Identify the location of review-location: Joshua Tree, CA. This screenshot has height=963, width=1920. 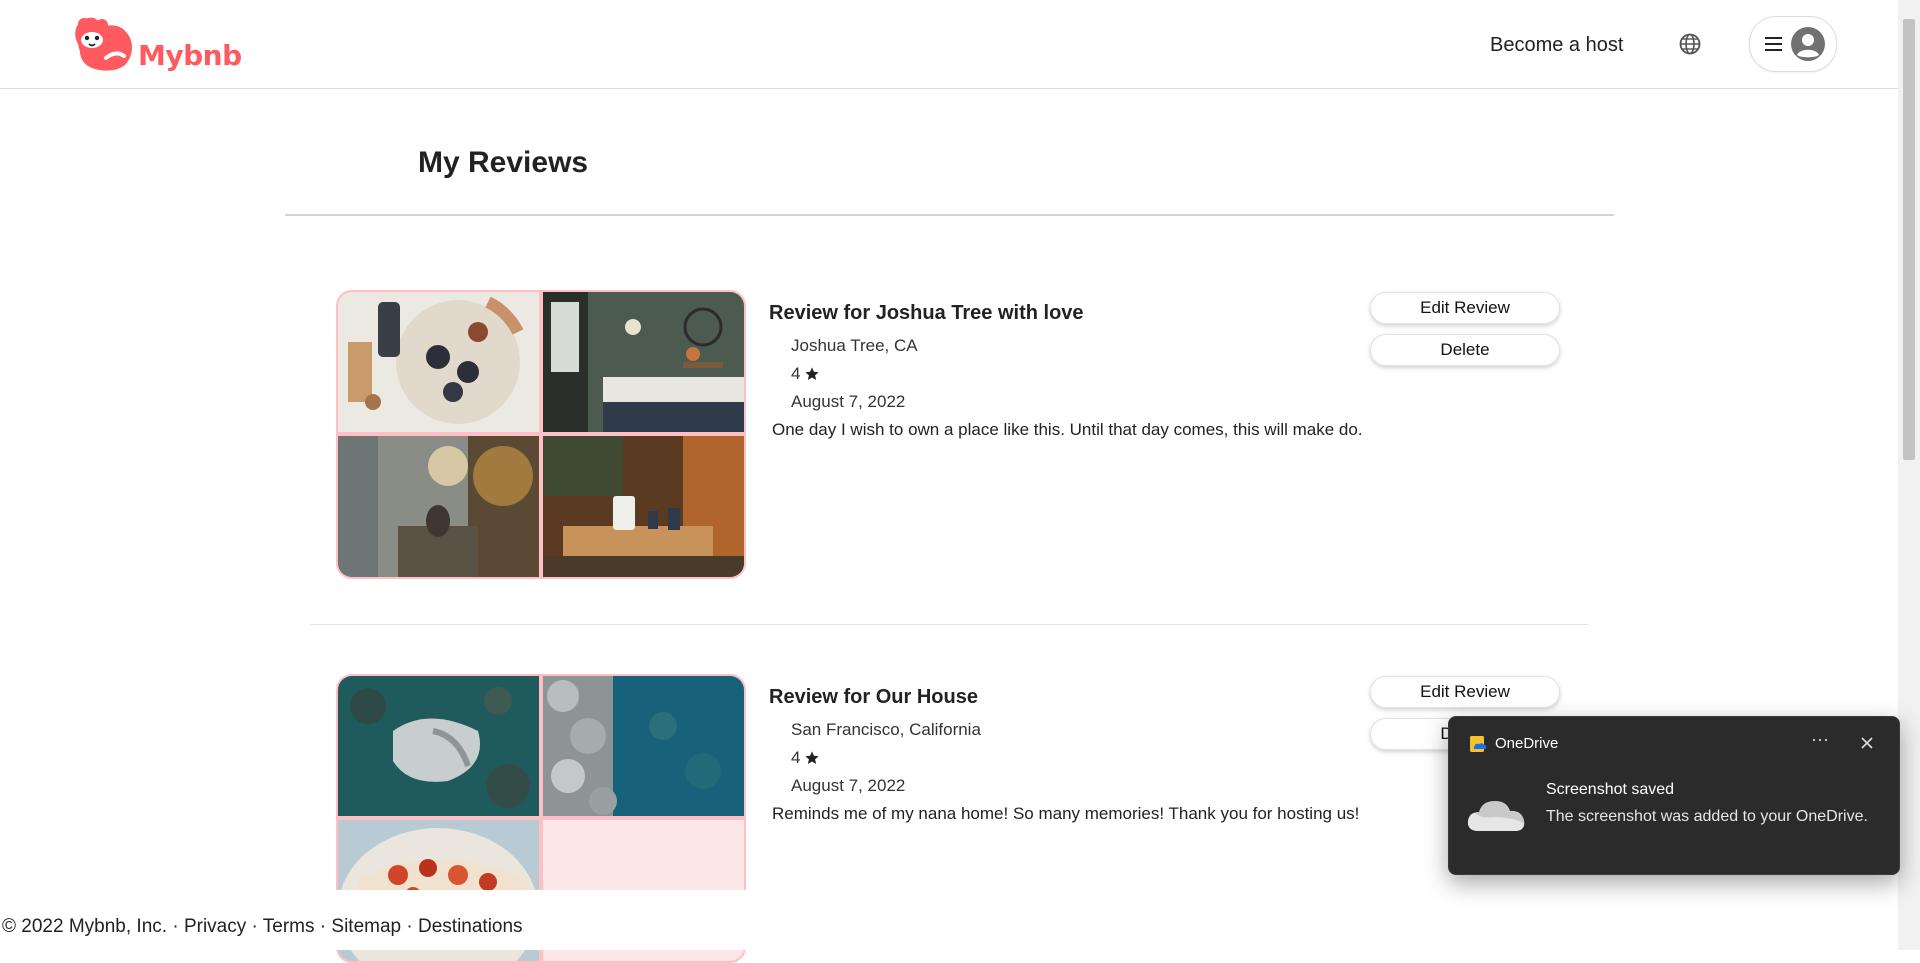
(854, 345).